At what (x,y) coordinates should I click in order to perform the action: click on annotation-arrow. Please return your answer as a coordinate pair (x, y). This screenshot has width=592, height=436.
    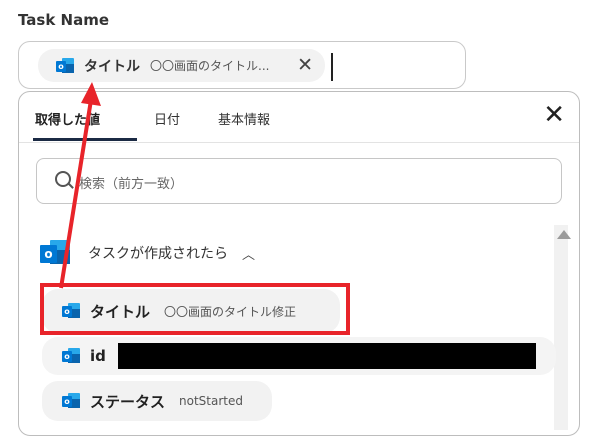
    Looking at the image, I should click on (80, 185).